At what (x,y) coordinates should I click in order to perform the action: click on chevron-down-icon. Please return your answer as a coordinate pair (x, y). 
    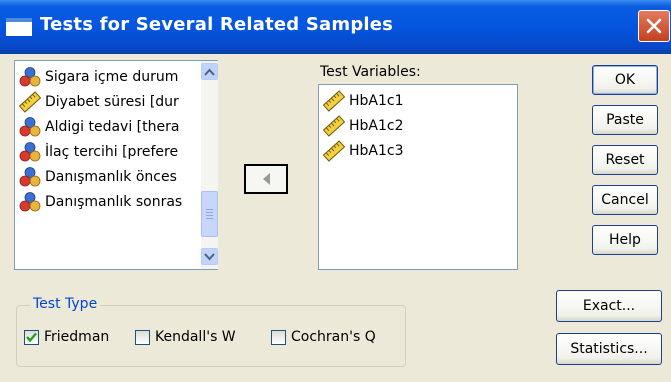
    Looking at the image, I should click on (209, 256).